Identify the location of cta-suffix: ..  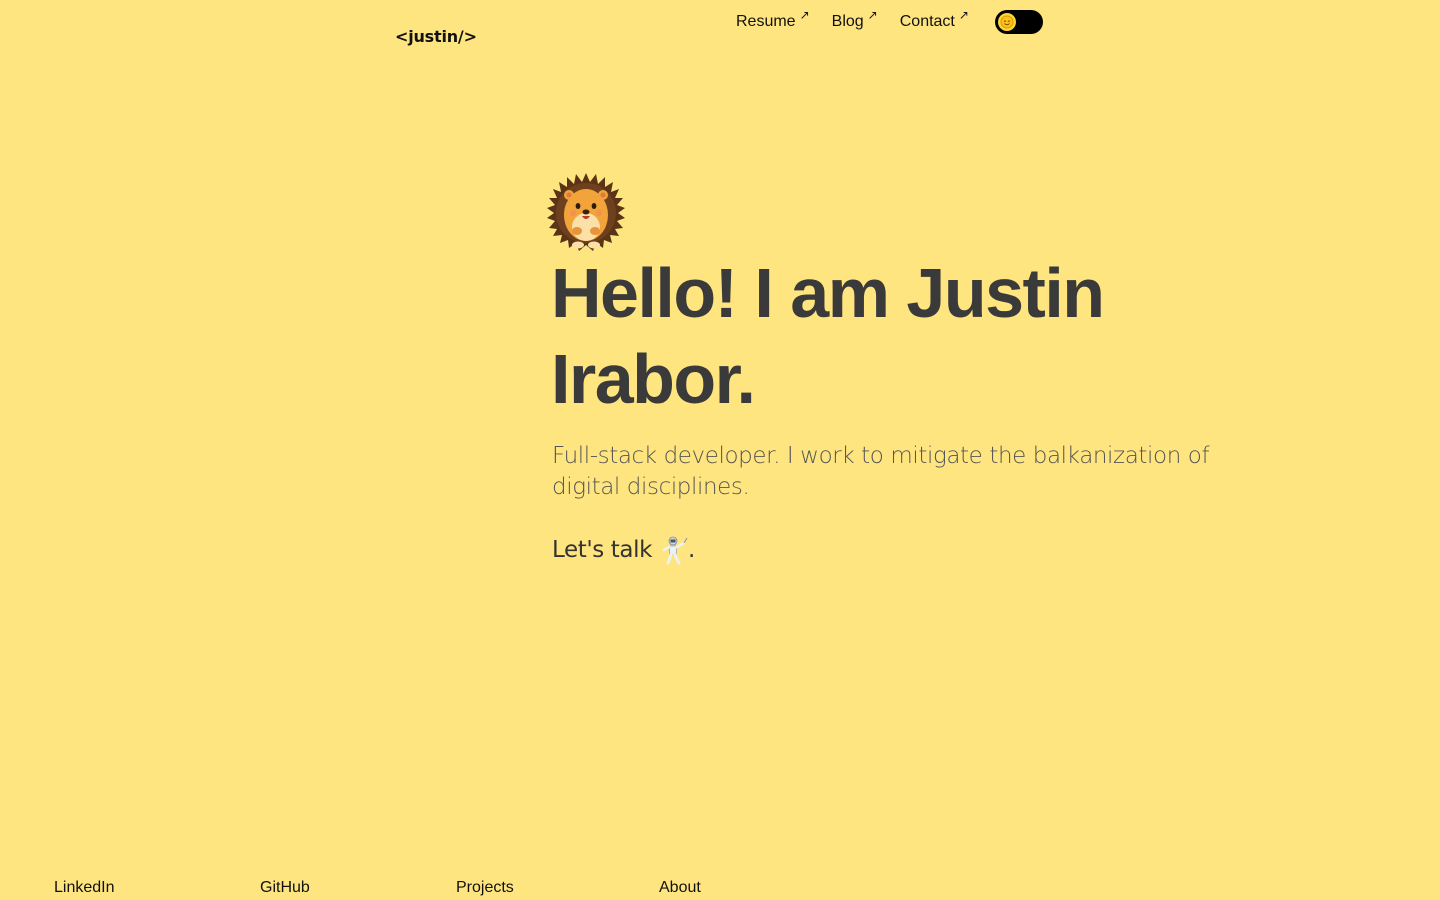
(691, 550).